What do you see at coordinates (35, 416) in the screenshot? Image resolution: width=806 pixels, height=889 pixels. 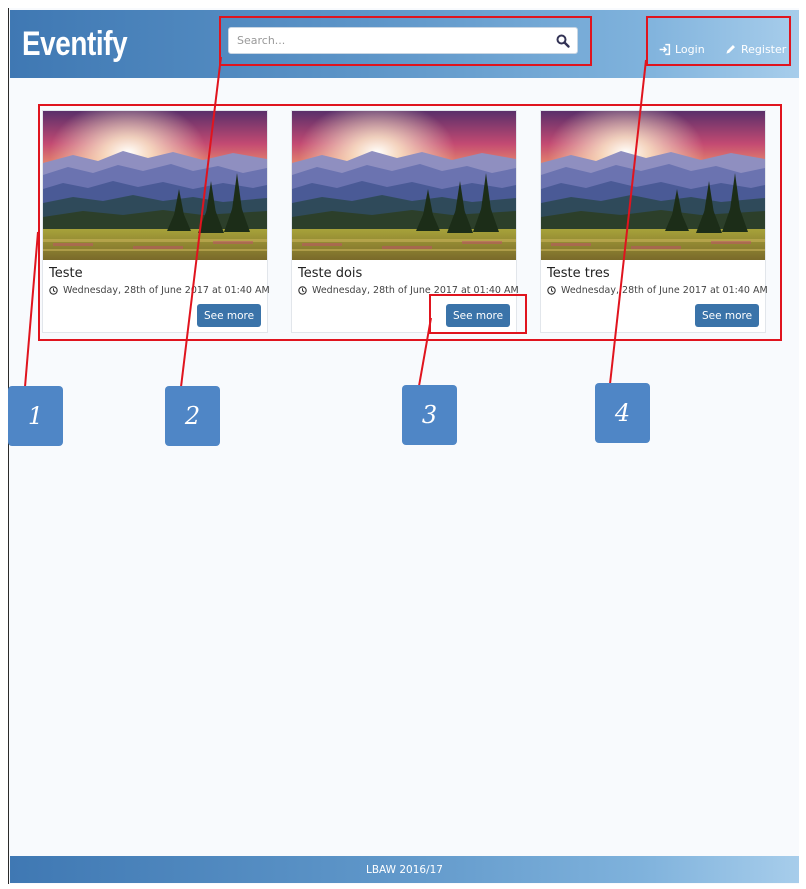 I see `annotation-badge-1: 1` at bounding box center [35, 416].